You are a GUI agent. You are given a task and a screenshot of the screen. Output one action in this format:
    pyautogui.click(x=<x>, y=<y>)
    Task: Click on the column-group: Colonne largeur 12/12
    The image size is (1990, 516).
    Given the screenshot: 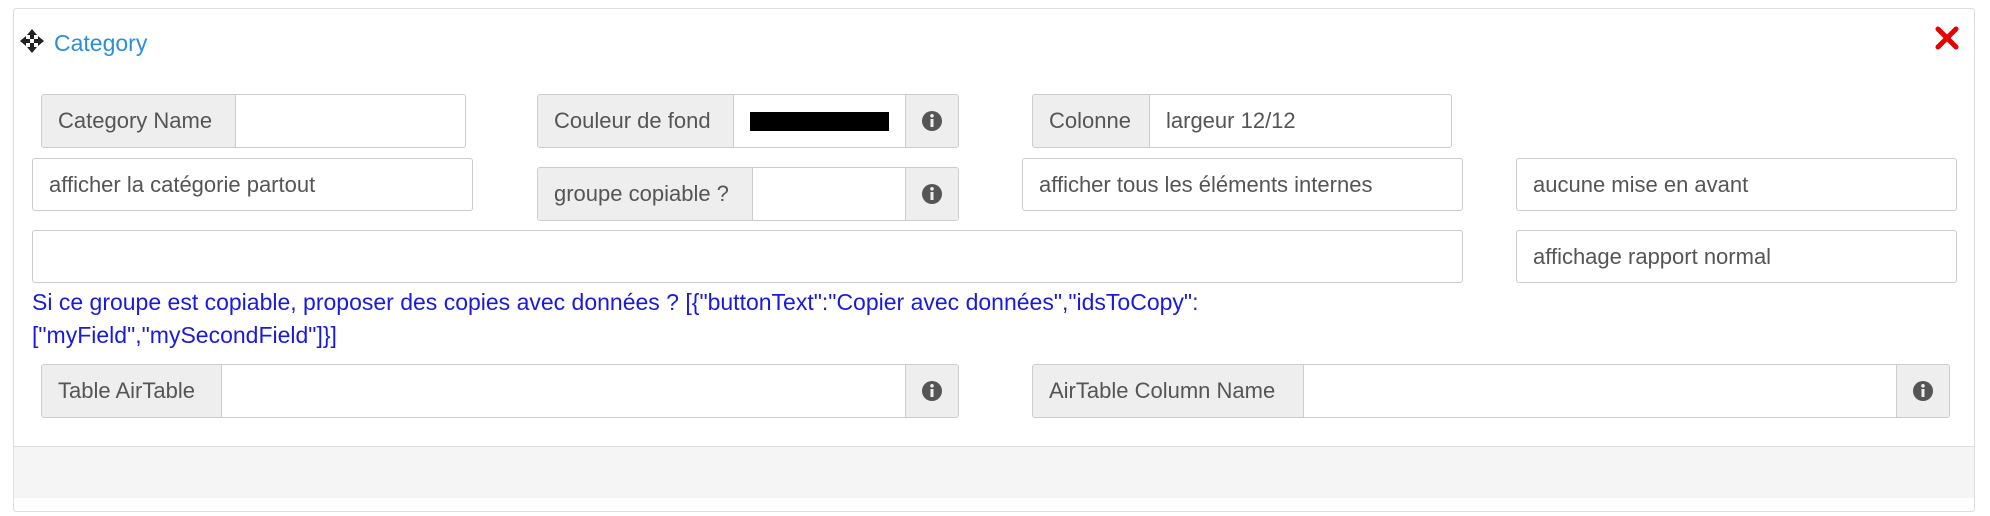 What is the action you would take?
    pyautogui.click(x=1242, y=121)
    